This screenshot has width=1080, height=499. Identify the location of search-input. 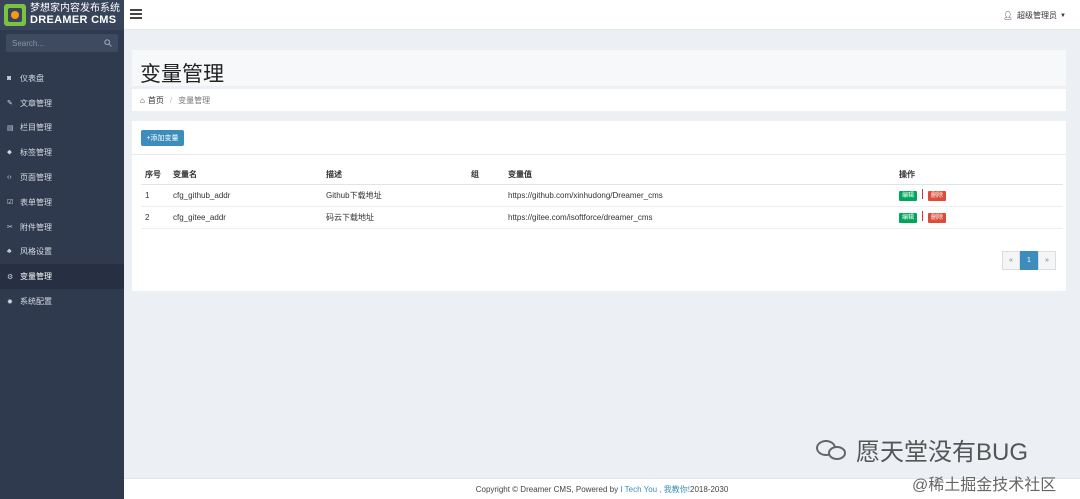
(52, 43).